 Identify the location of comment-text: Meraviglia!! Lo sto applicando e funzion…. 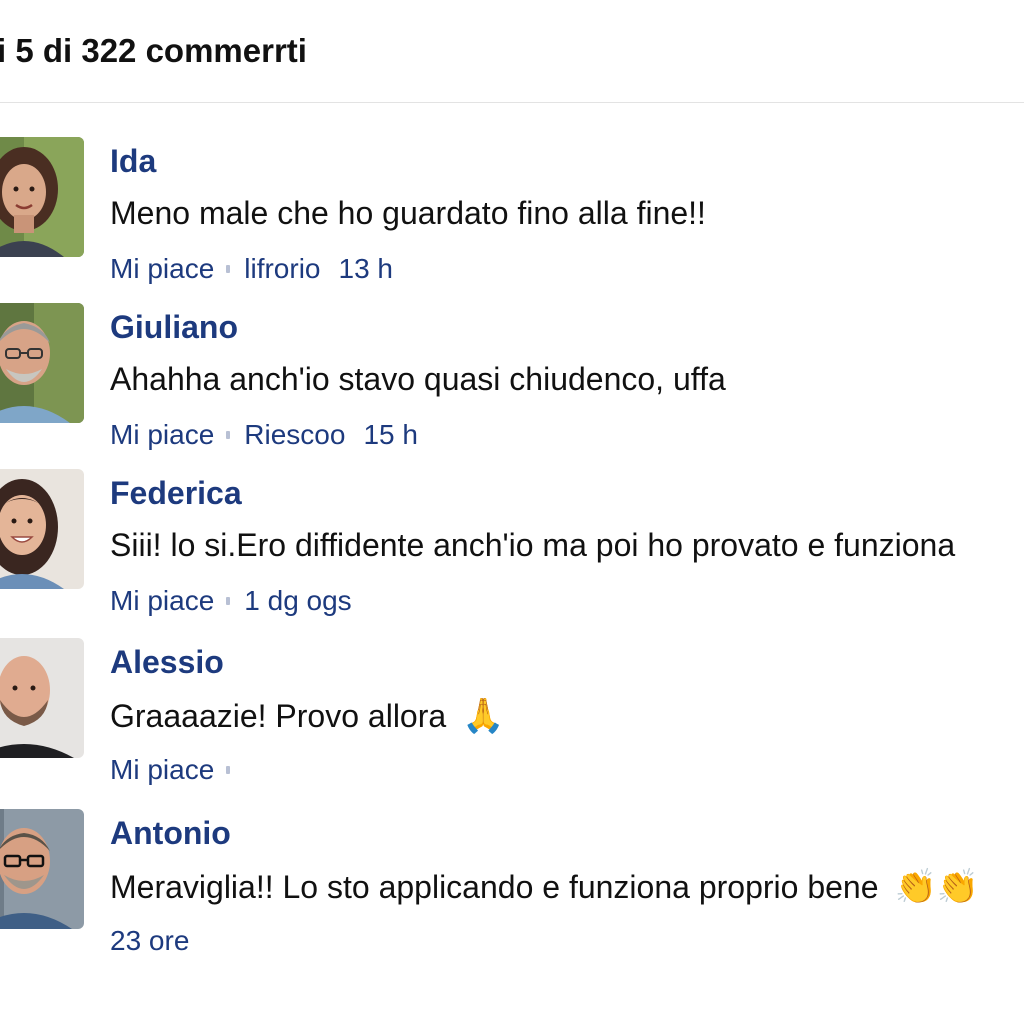
(544, 887).